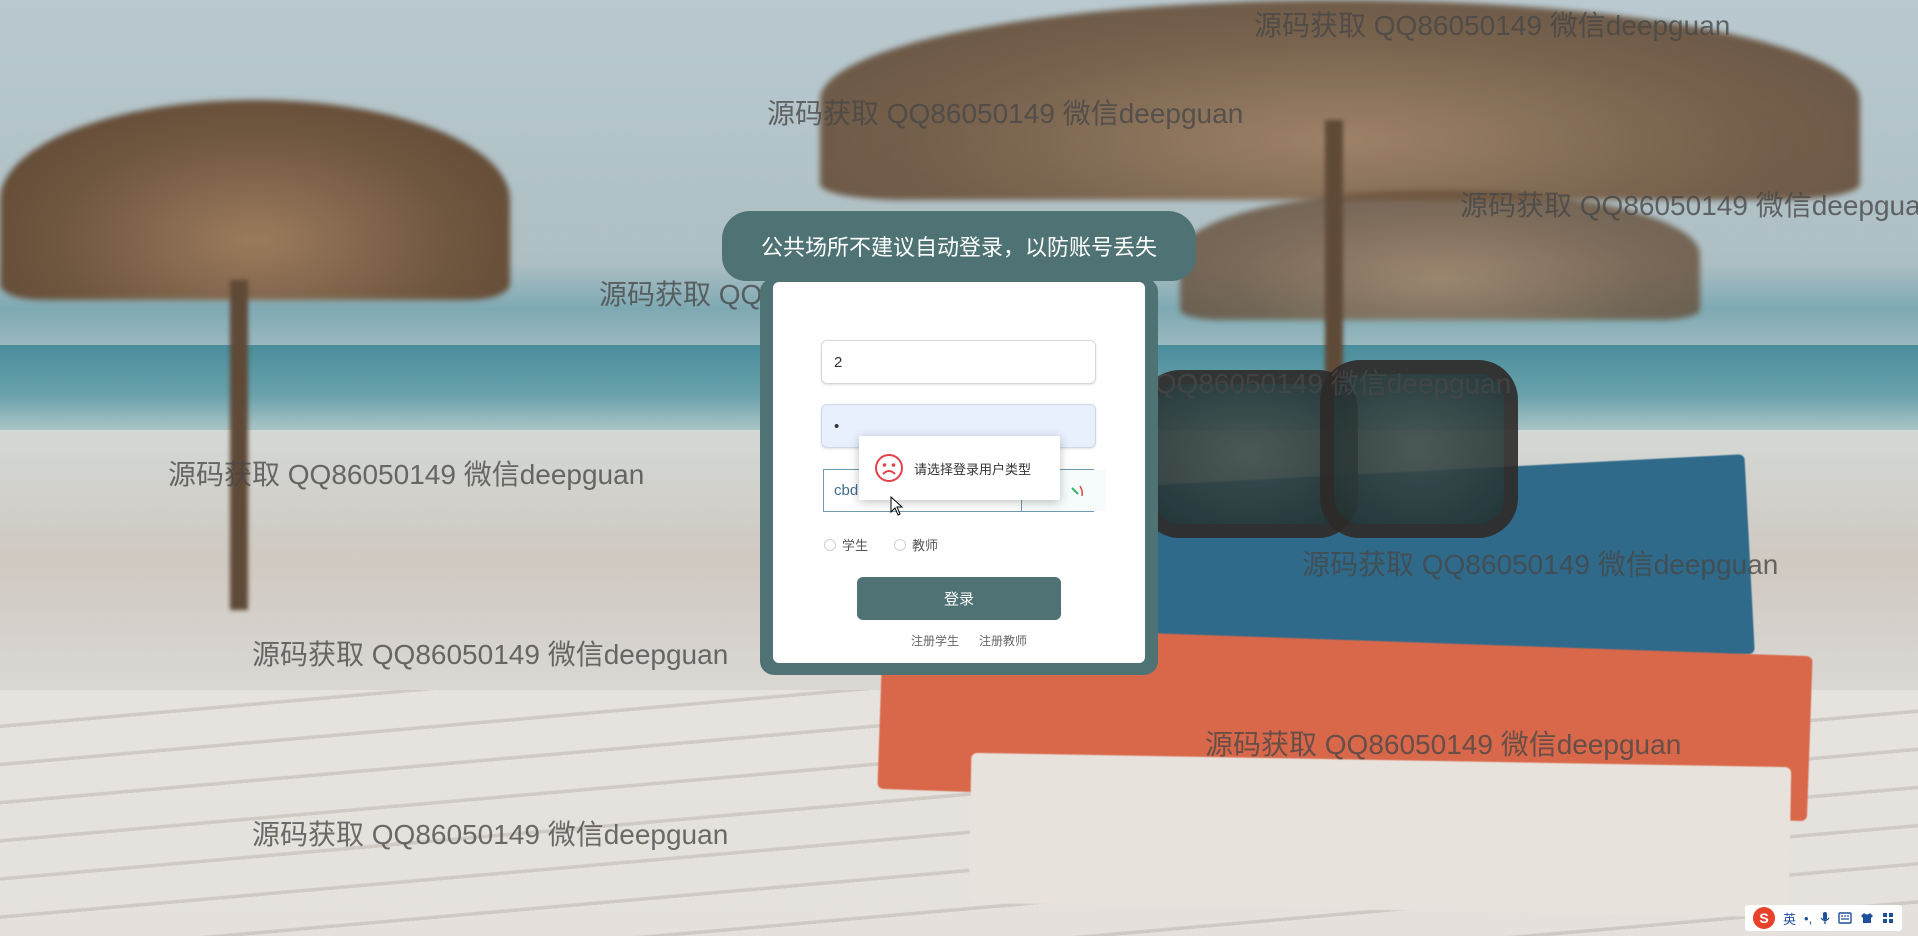 The height and width of the screenshot is (936, 1918). What do you see at coordinates (838, 362) in the screenshot?
I see `username-value: 2` at bounding box center [838, 362].